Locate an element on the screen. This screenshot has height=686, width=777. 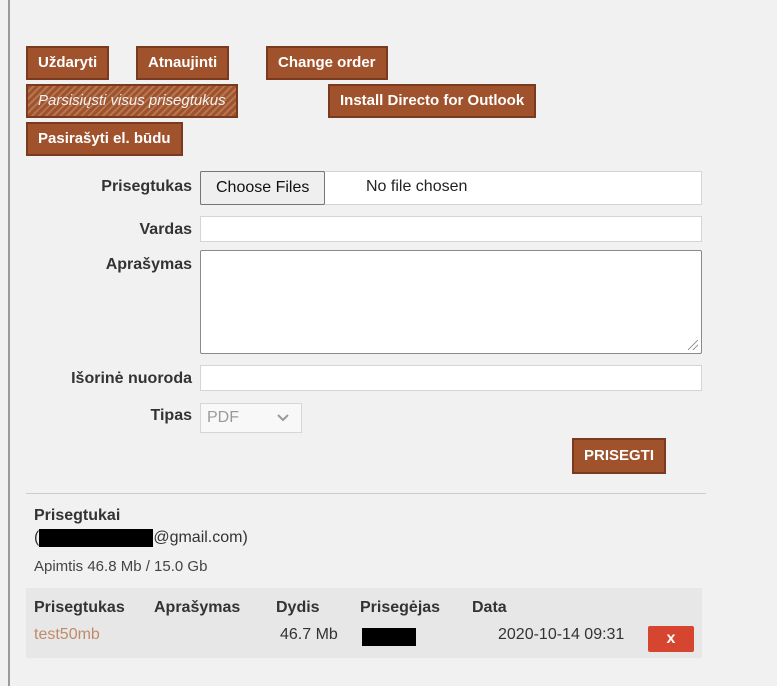
attachment-date: 2020-10-14 09:31 is located at coordinates (561, 634).